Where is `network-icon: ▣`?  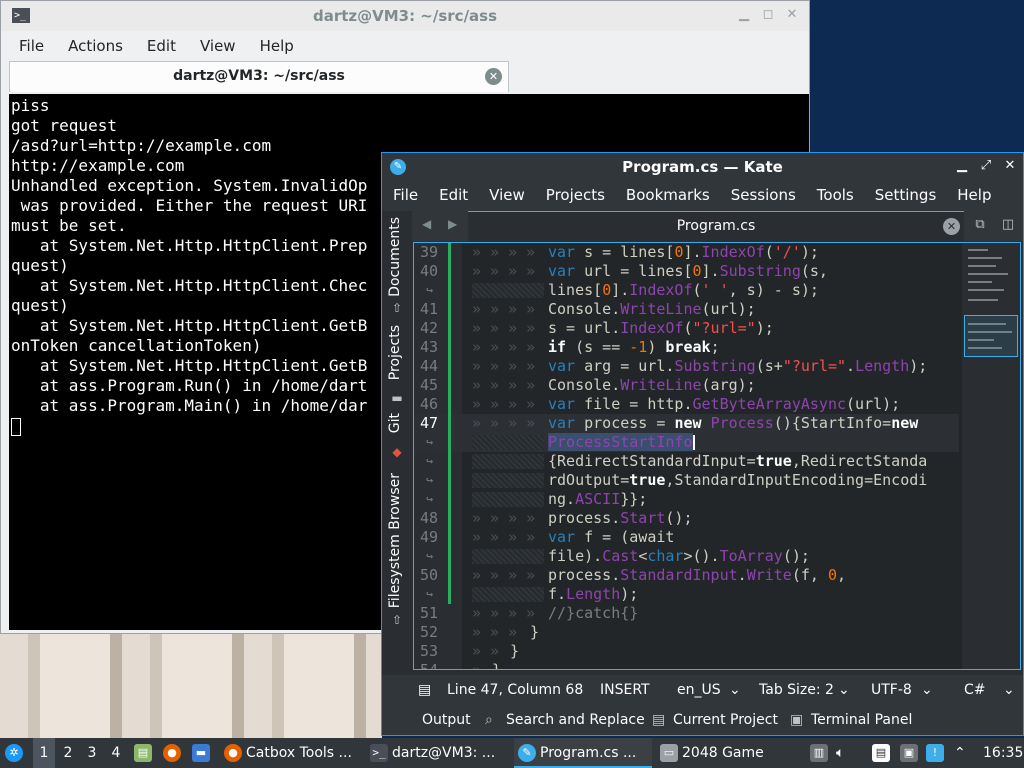
network-icon: ▣ is located at coordinates (911, 753).